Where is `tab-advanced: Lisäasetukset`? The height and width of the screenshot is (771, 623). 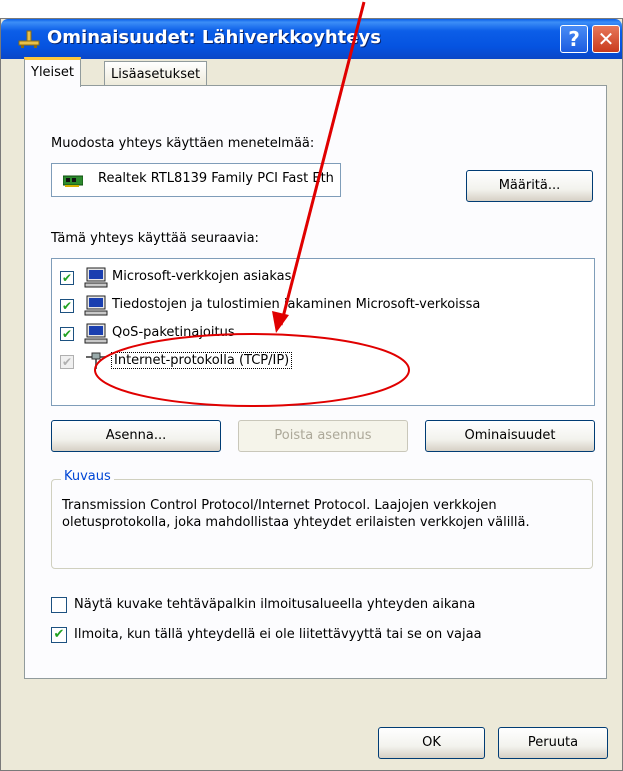
tab-advanced: Lisäasetukset is located at coordinates (156, 74).